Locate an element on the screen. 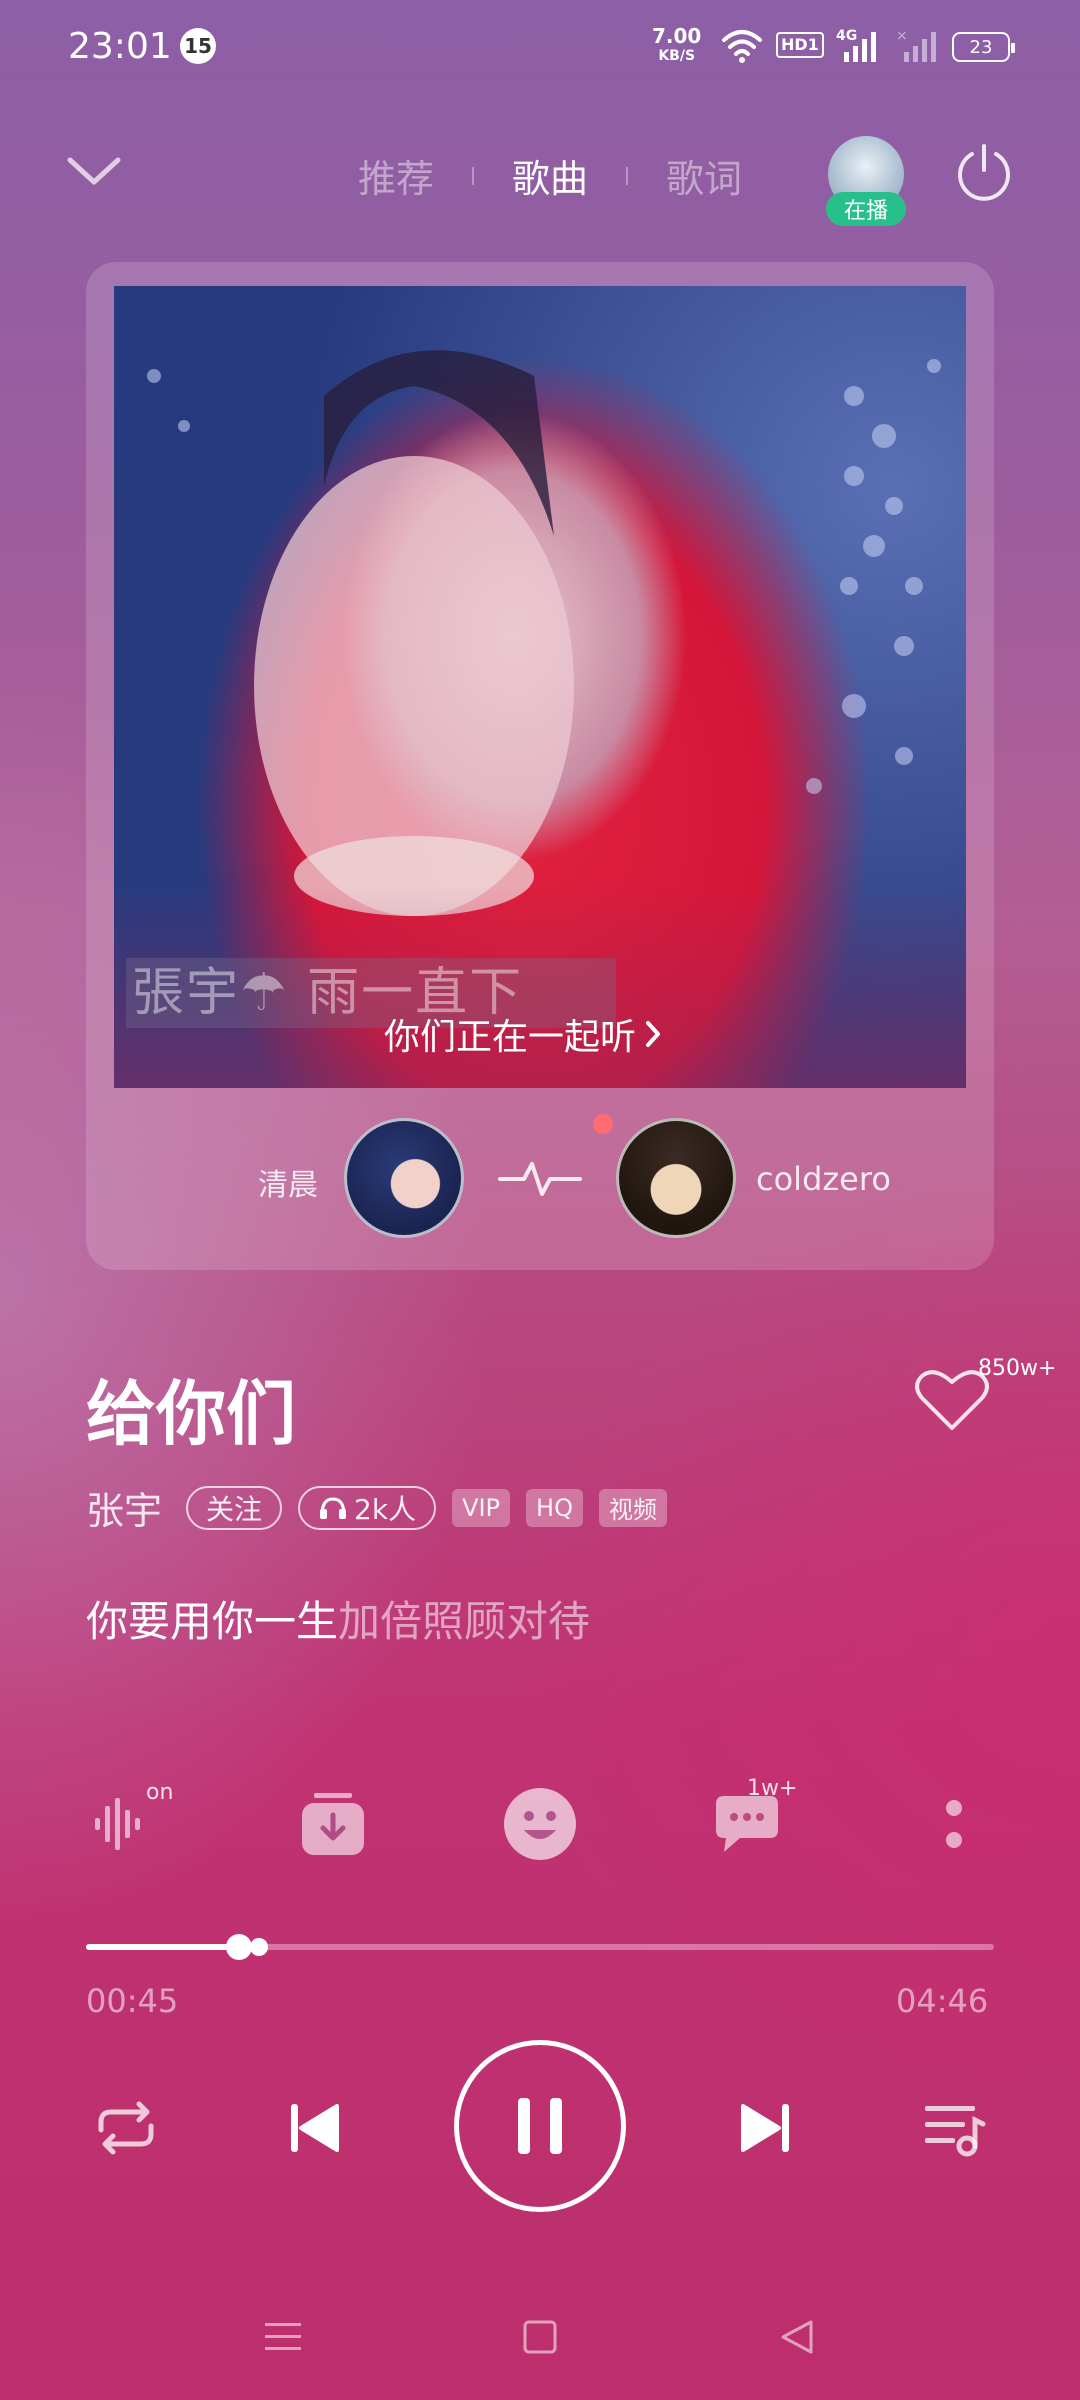  listeners-count-button: 2k人 is located at coordinates (367, 1507).